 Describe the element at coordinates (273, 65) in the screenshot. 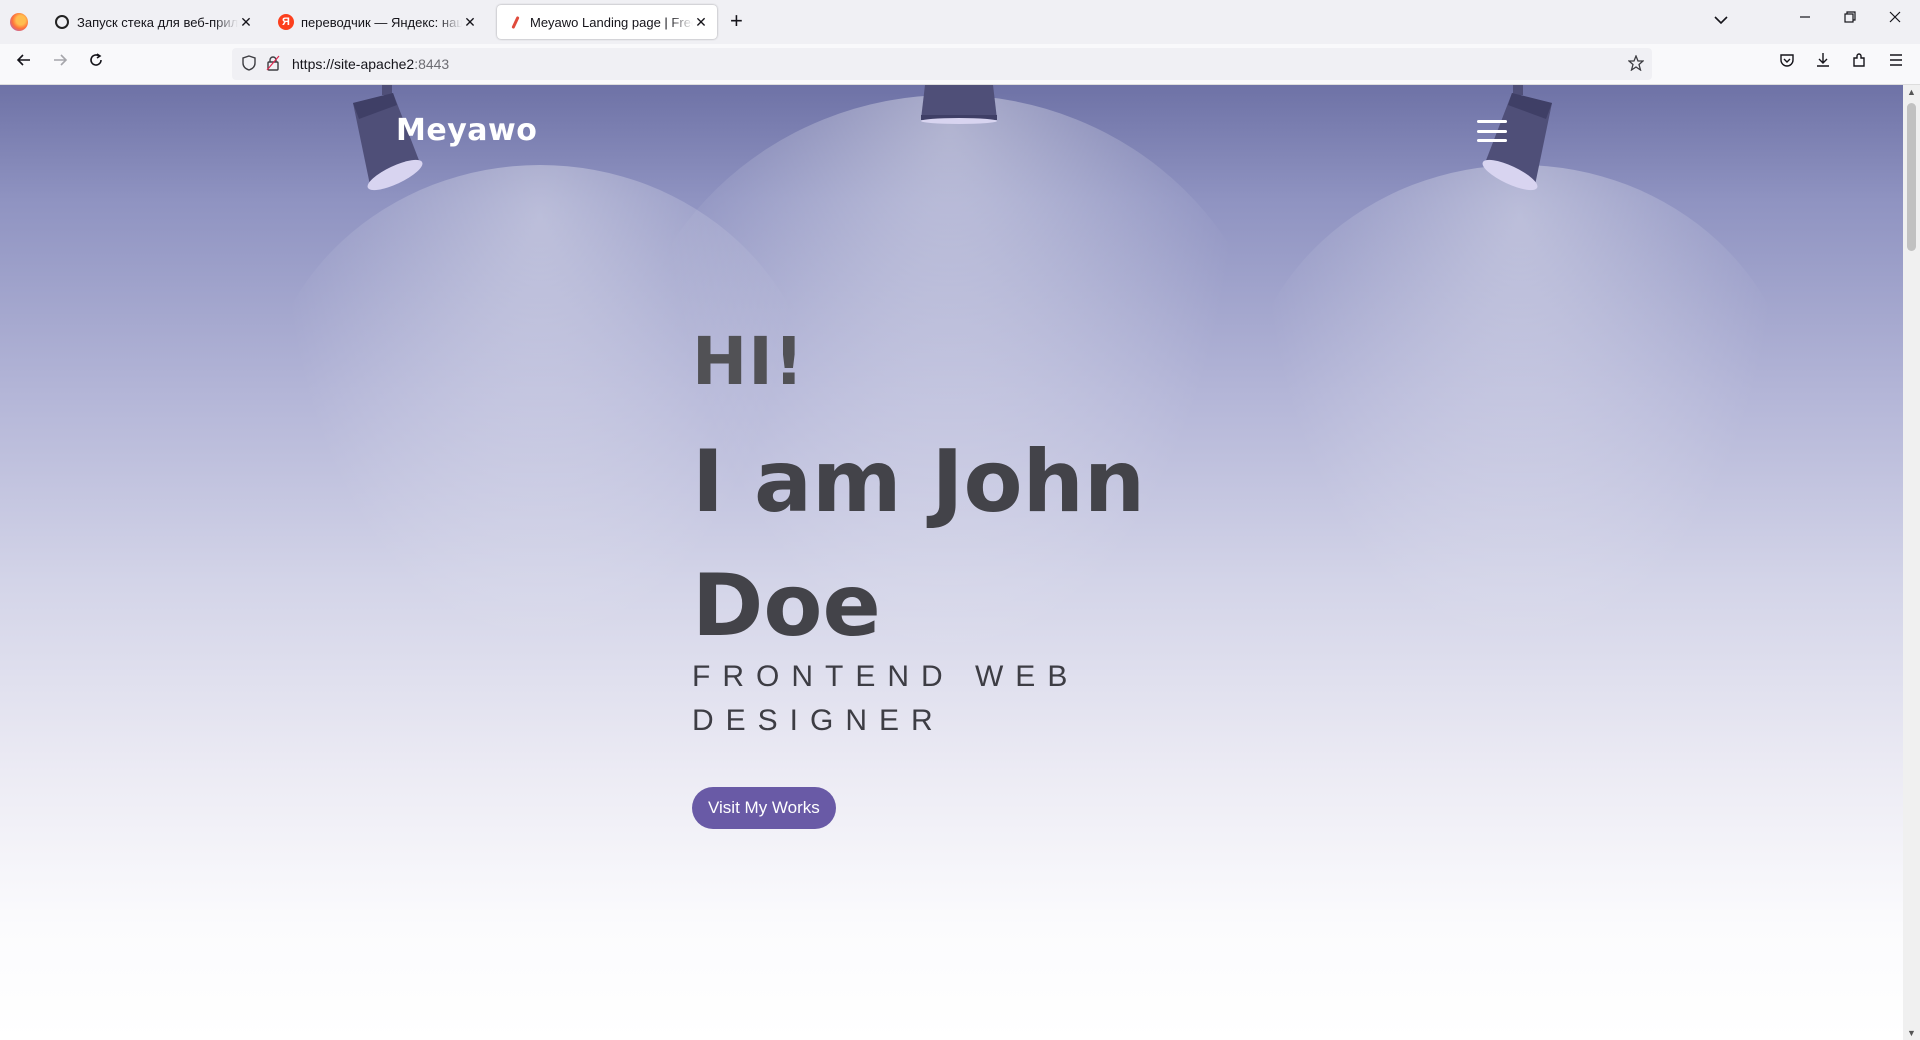

I see `lock-icon` at that location.